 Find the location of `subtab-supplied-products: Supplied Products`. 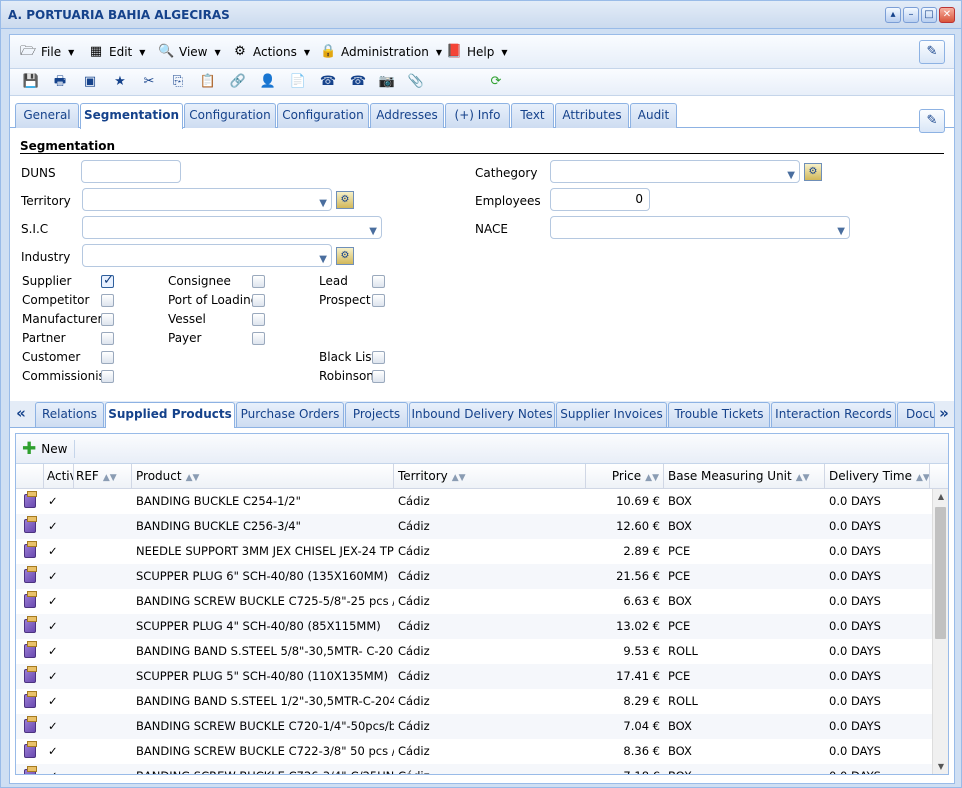

subtab-supplied-products: Supplied Products is located at coordinates (170, 415).